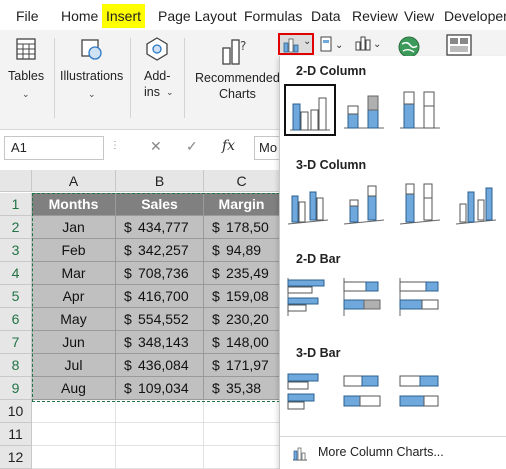 This screenshot has height=469, width=506. Describe the element at coordinates (92, 80) in the screenshot. I see `illustrations-button: Illustrations ⌄` at that location.